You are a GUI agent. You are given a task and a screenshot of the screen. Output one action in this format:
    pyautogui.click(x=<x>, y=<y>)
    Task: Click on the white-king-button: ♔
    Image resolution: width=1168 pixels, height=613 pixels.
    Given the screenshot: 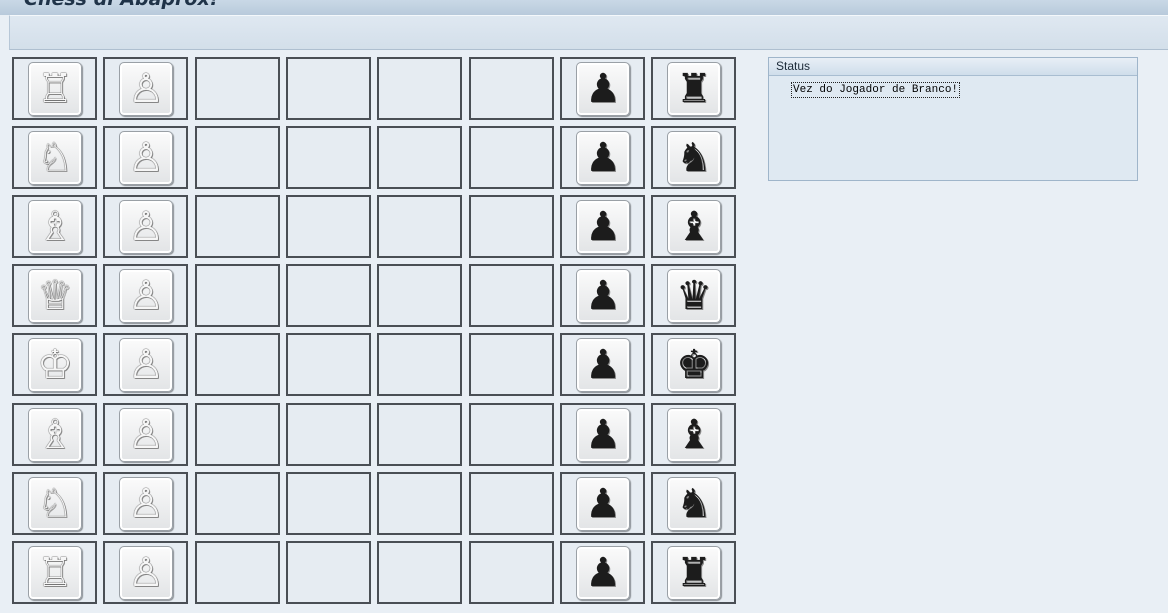 What is the action you would take?
    pyautogui.click(x=55, y=365)
    